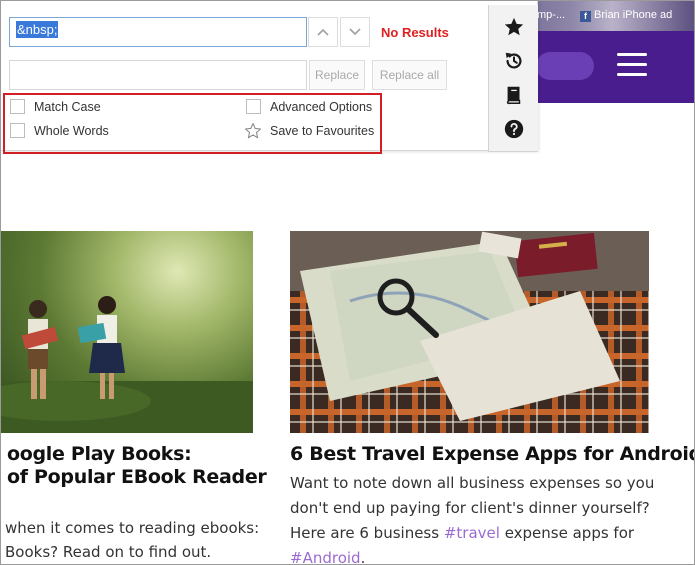 The height and width of the screenshot is (565, 695). I want to click on article-excerpt-left-line1: when it comes to reading ebooks:, so click(132, 528).